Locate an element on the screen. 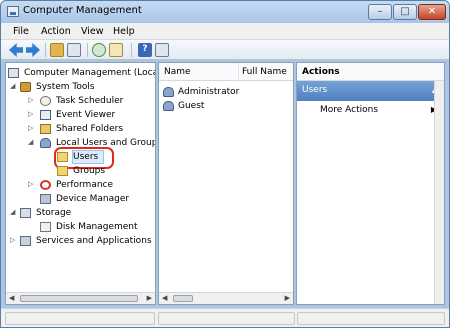 The width and height of the screenshot is (450, 328). storage-icon is located at coordinates (25, 213).